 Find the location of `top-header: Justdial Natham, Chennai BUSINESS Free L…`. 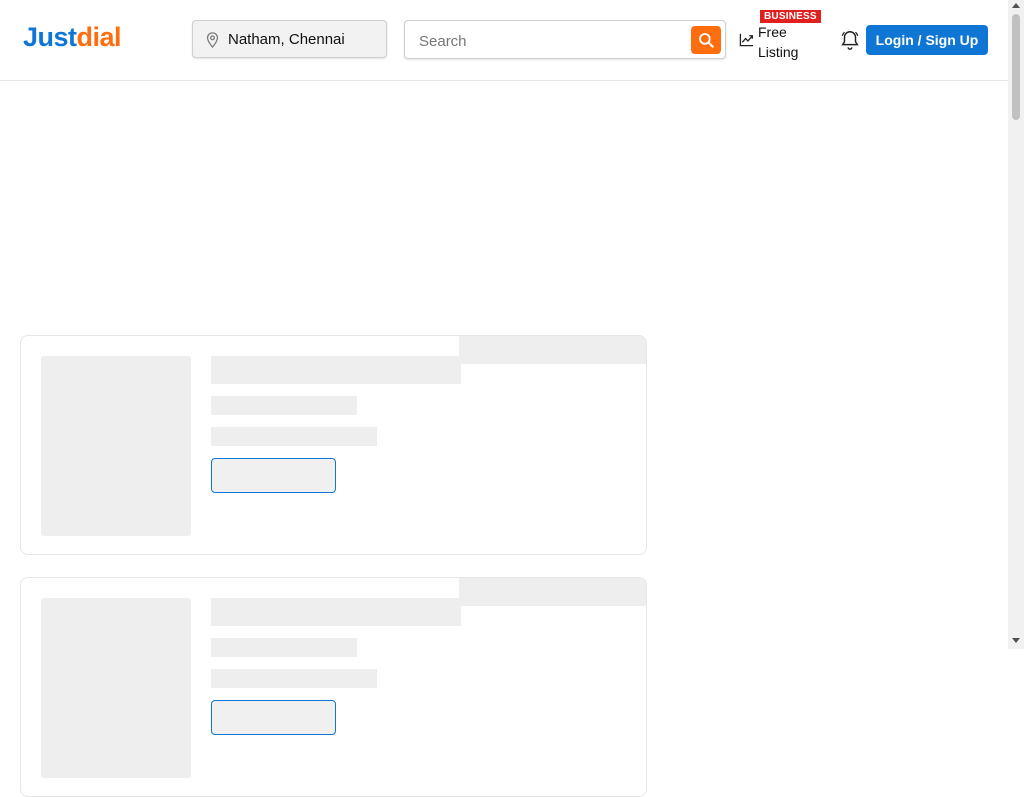

top-header: Justdial Natham, Chennai BUSINESS Free L… is located at coordinates (504, 40).